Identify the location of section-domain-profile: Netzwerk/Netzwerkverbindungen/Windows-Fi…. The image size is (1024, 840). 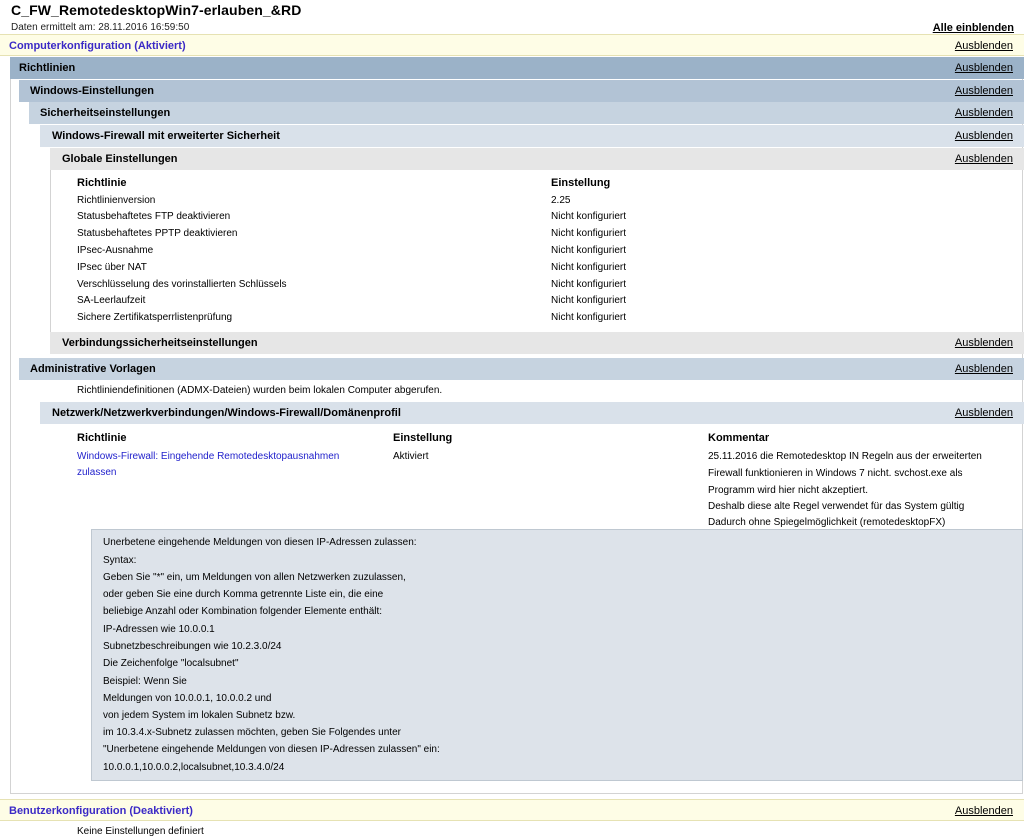
(532, 413).